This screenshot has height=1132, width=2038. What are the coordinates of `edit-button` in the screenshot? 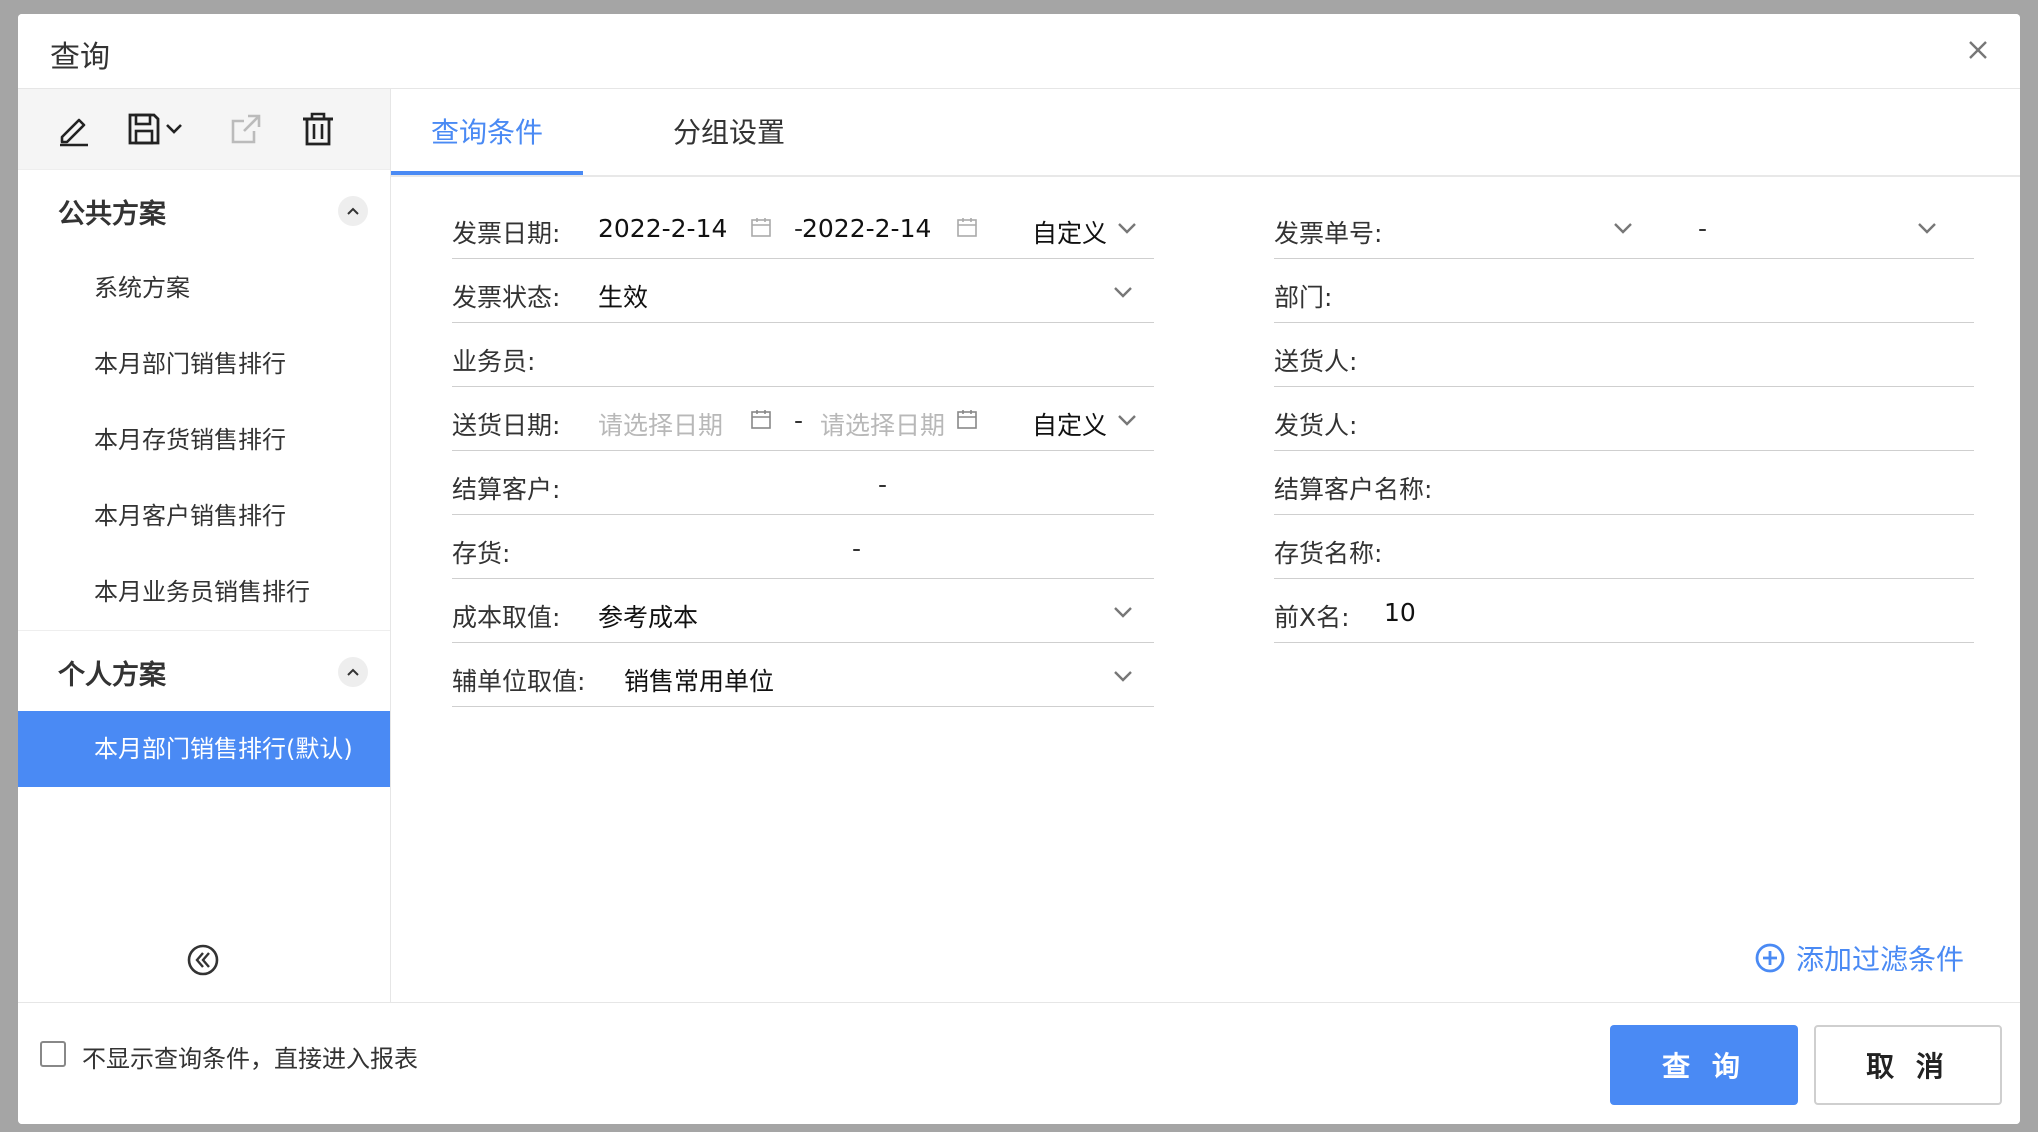 It's located at (74, 129).